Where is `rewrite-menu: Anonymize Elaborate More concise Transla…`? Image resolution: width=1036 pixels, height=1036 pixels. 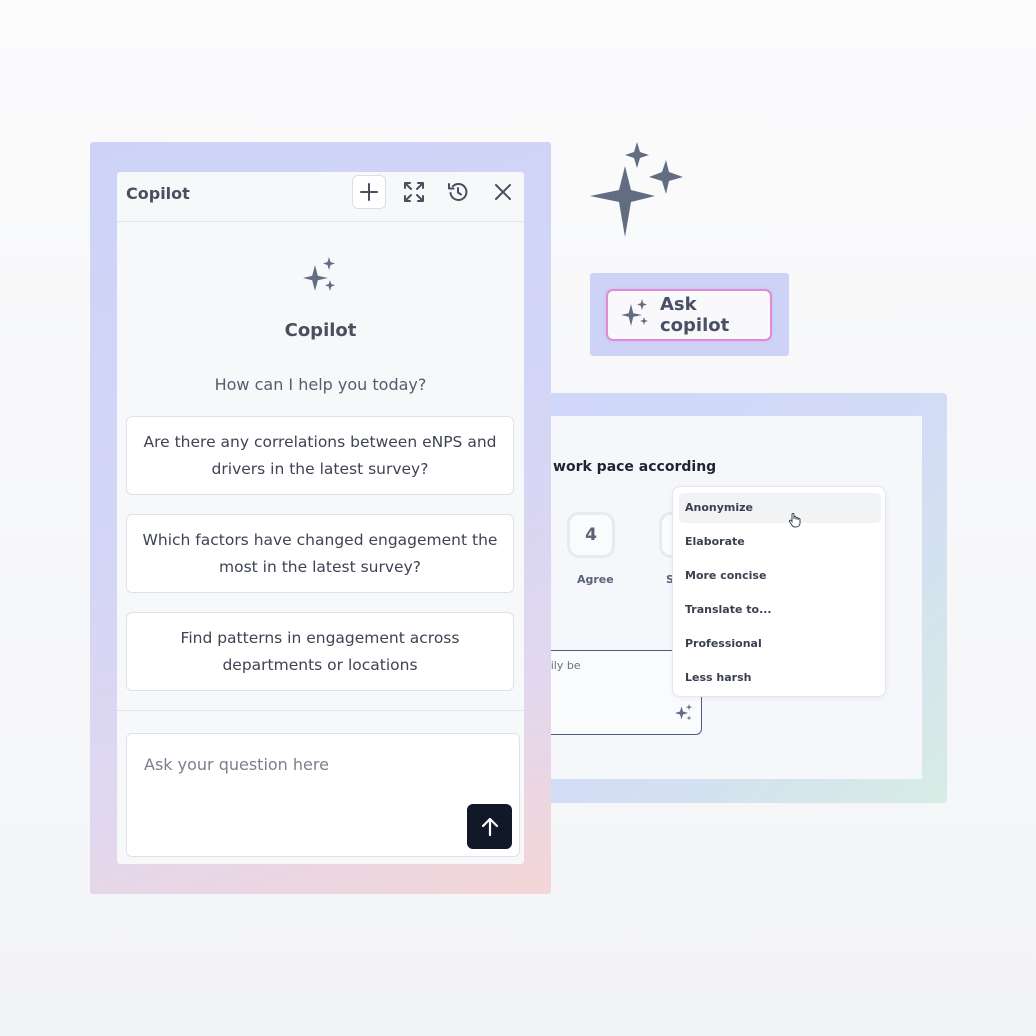
rewrite-menu: Anonymize Elaborate More concise Transla… is located at coordinates (779, 591).